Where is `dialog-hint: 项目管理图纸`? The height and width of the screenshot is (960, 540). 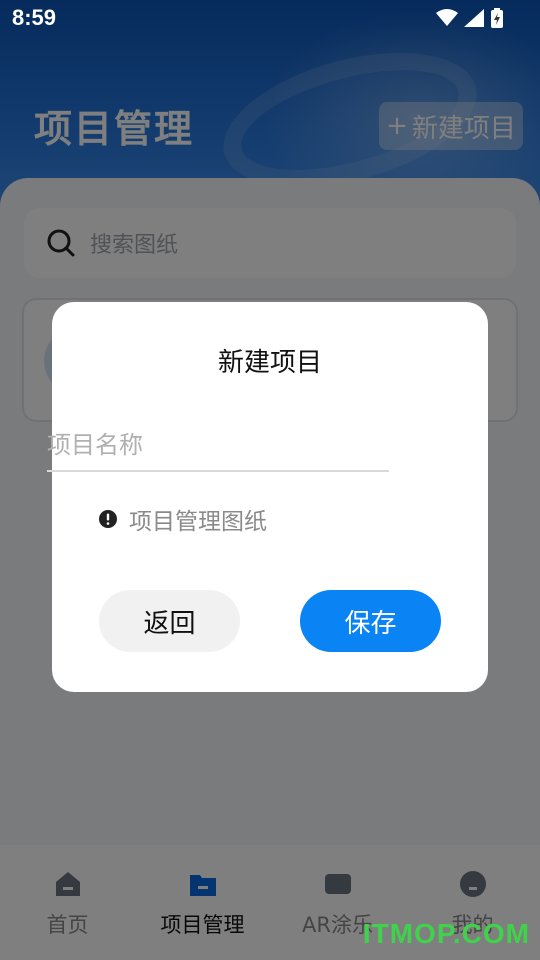 dialog-hint: 项目管理图纸 is located at coordinates (183, 519).